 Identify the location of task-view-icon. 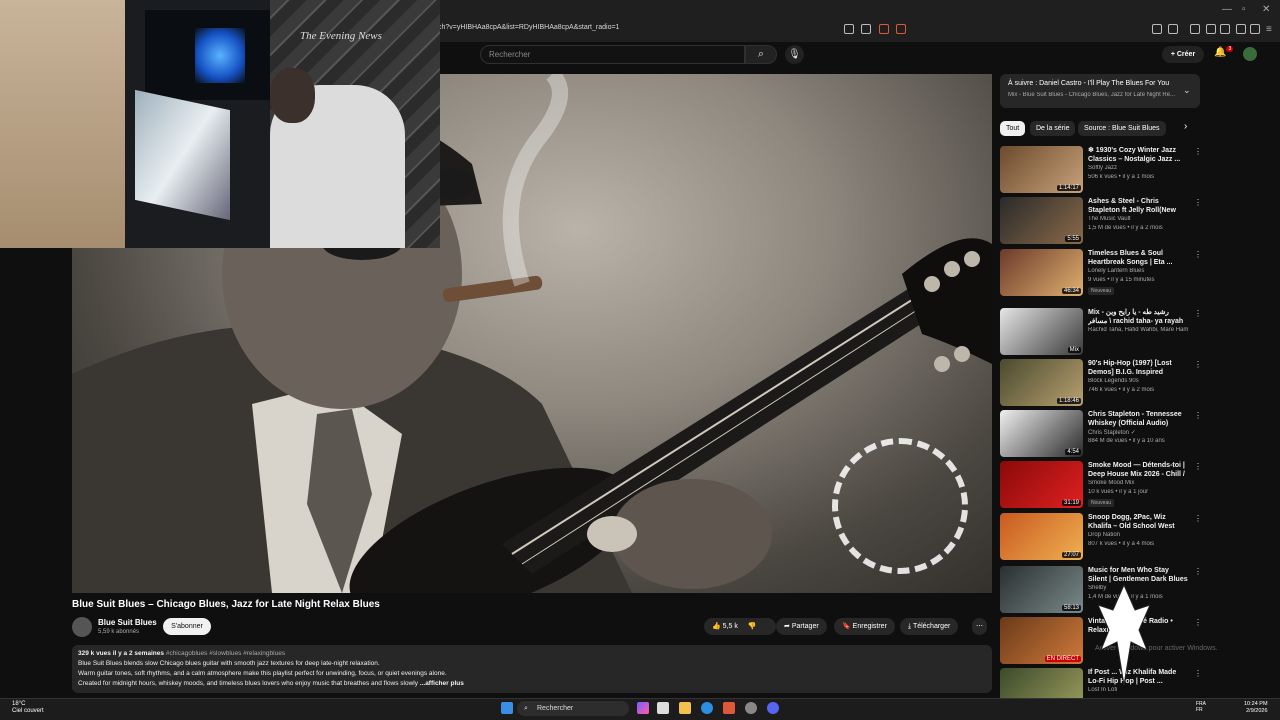
(663, 708).